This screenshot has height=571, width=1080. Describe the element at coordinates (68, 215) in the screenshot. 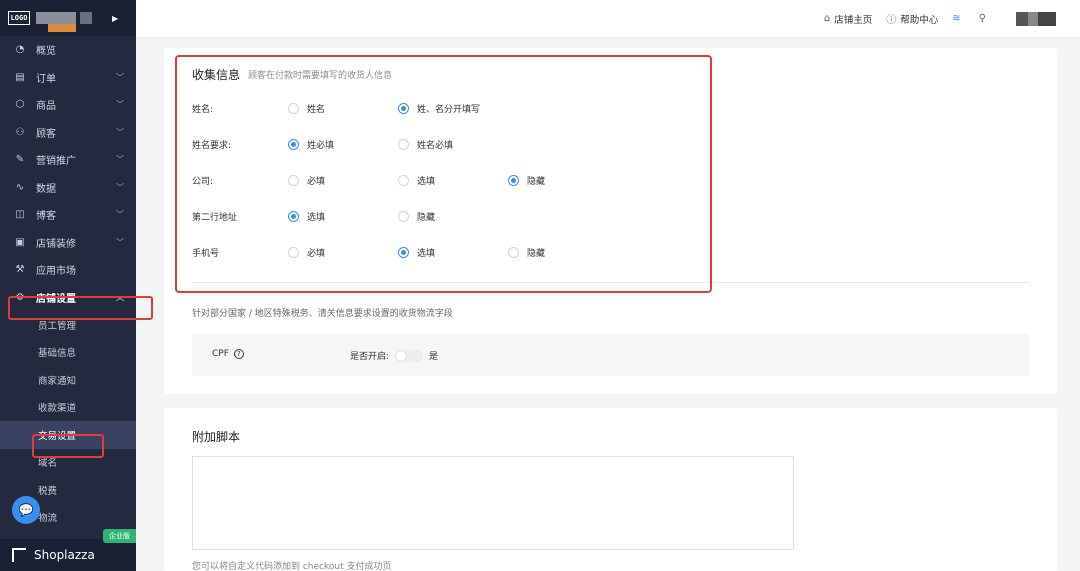

I see `sidebar-item-6: ◫ 博客 ﹀` at that location.